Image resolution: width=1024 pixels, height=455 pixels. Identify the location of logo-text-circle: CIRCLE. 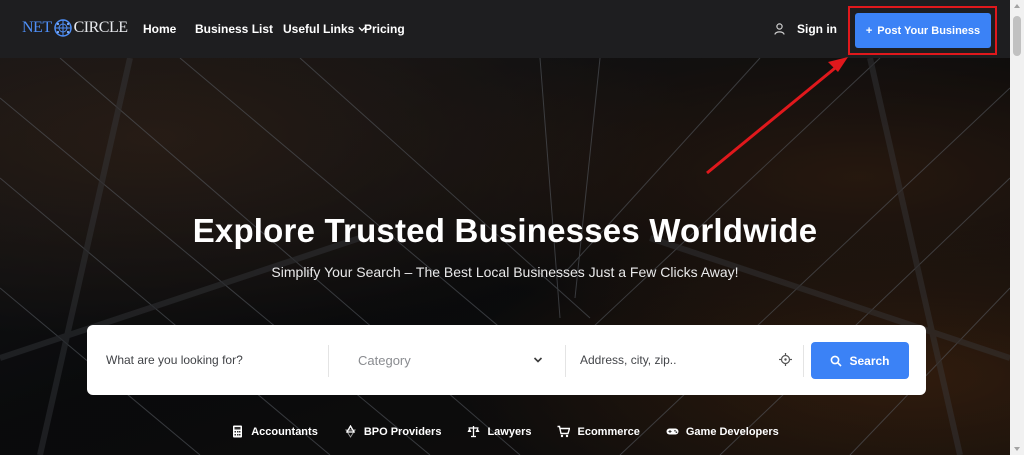
(100, 27).